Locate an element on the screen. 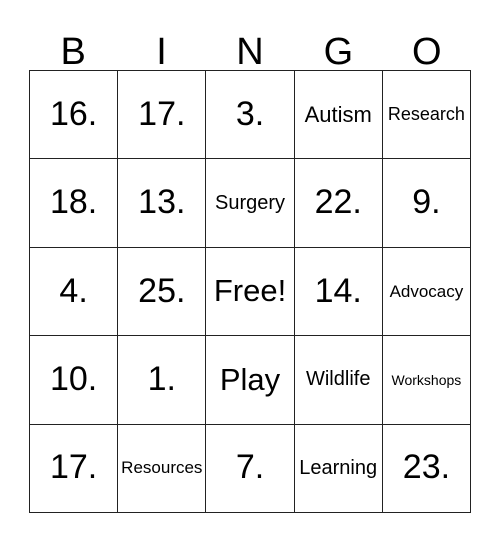 The width and height of the screenshot is (500, 544). bingo-header-letter-n: N is located at coordinates (250, 43).